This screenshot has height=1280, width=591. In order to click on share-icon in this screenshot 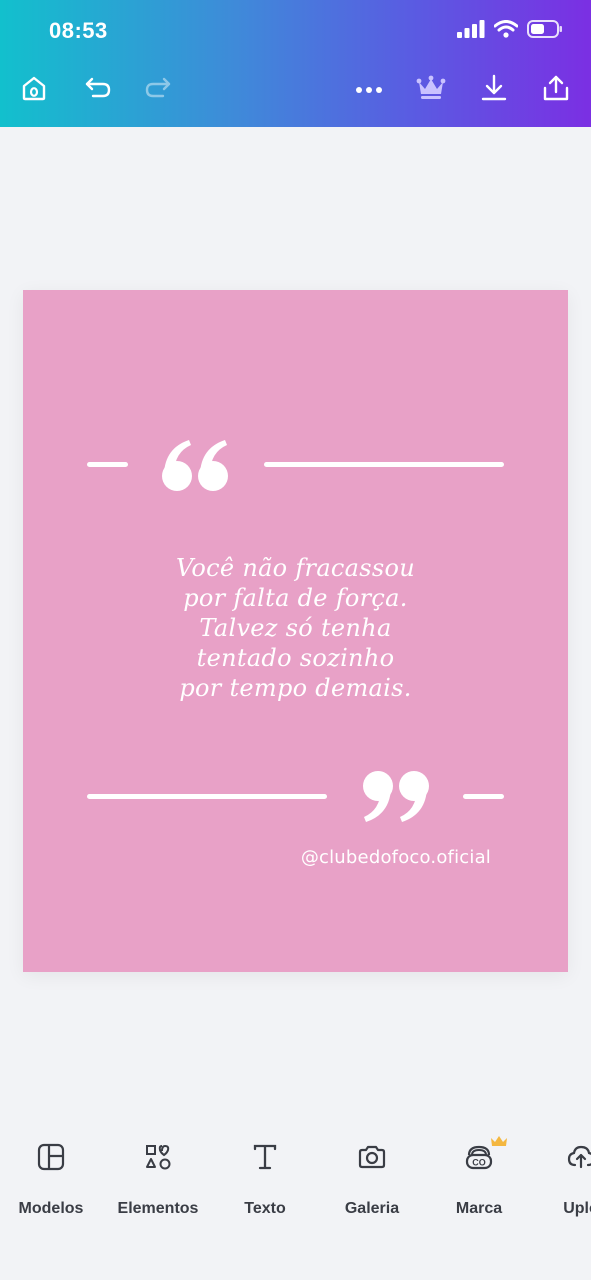, I will do `click(556, 90)`.